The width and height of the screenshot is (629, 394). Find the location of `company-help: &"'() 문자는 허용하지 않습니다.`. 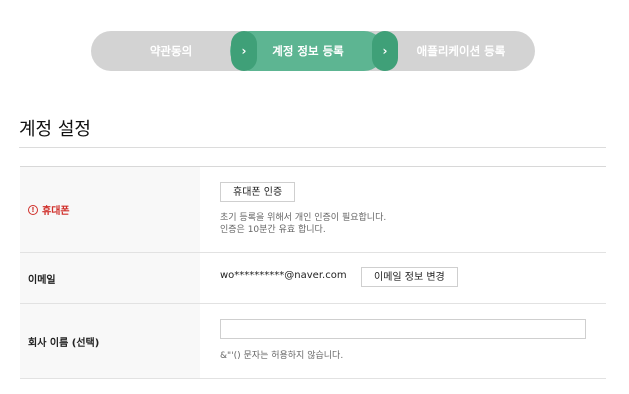

company-help: &"'() 문자는 허용하지 않습니다. is located at coordinates (282, 356).